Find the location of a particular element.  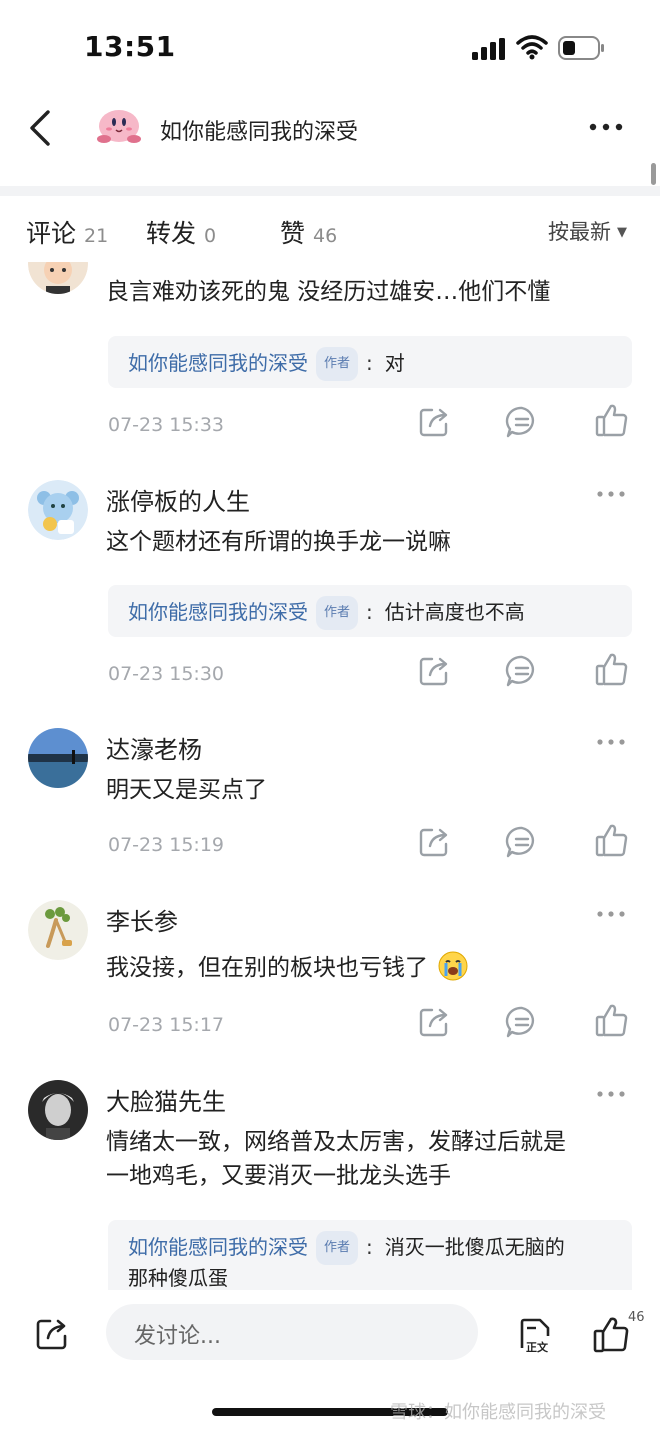

caret-down-icon: ▼ is located at coordinates (622, 232).